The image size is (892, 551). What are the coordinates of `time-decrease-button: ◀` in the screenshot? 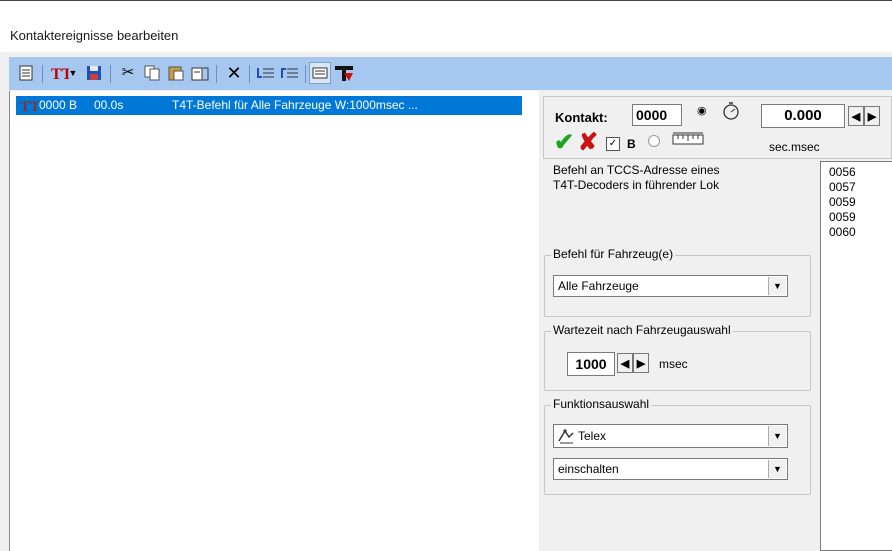 It's located at (856, 116).